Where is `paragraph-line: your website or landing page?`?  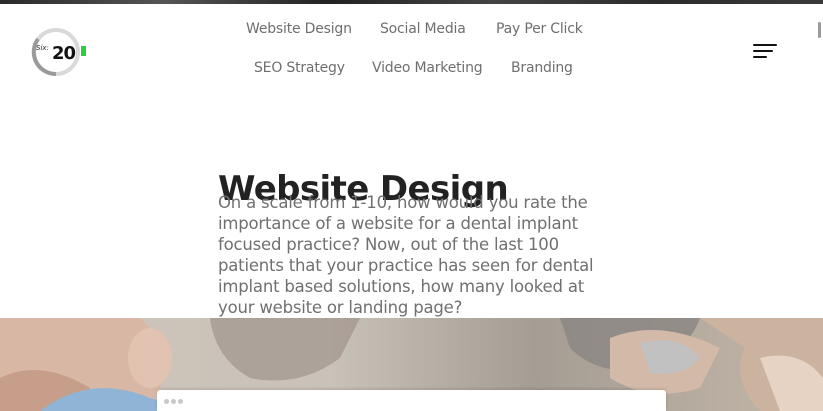 paragraph-line: your website or landing page? is located at coordinates (340, 307).